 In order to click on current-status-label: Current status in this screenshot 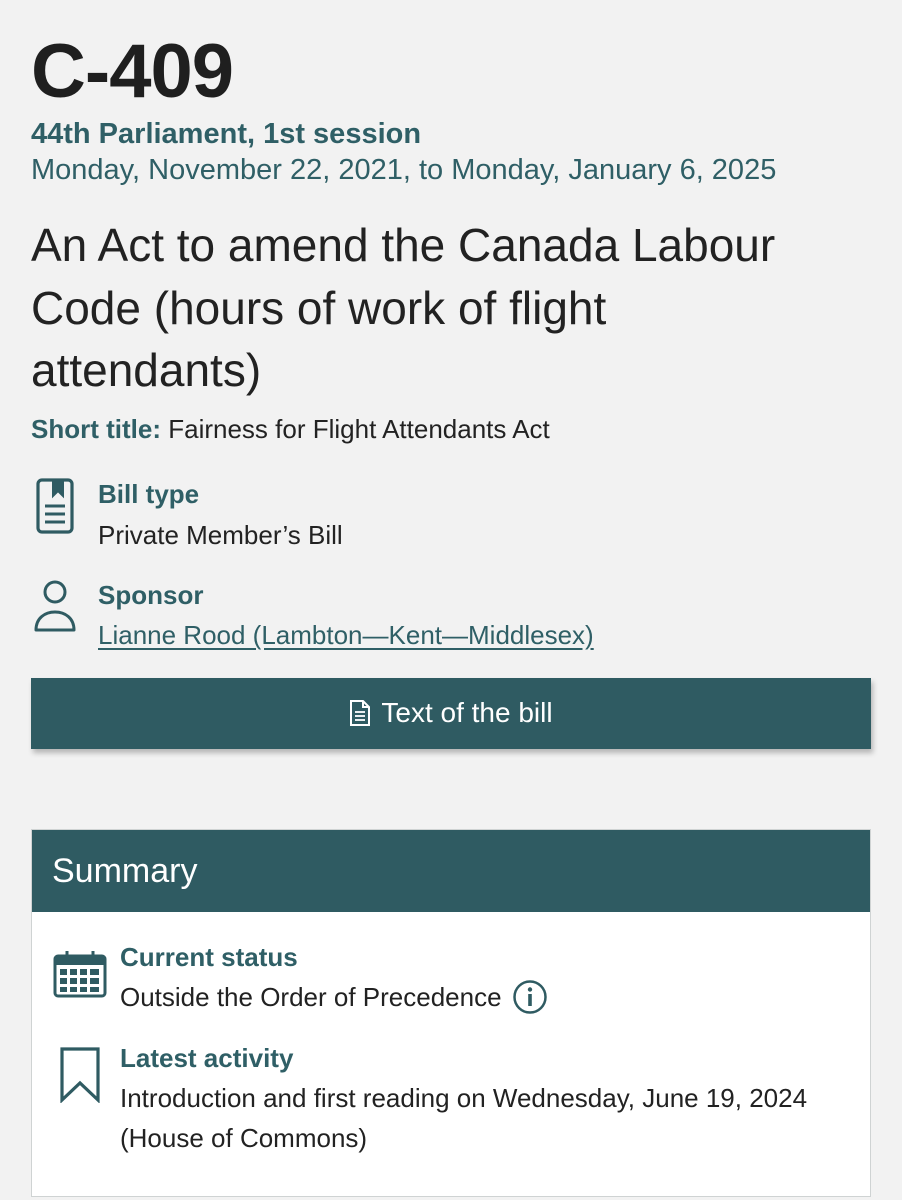, I will do `click(209, 957)`.